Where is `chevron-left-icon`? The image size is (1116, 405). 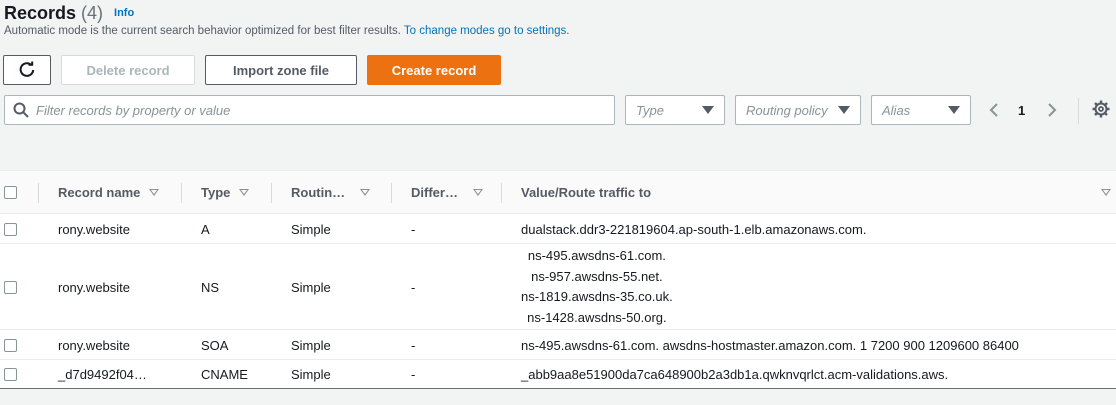 chevron-left-icon is located at coordinates (993, 110).